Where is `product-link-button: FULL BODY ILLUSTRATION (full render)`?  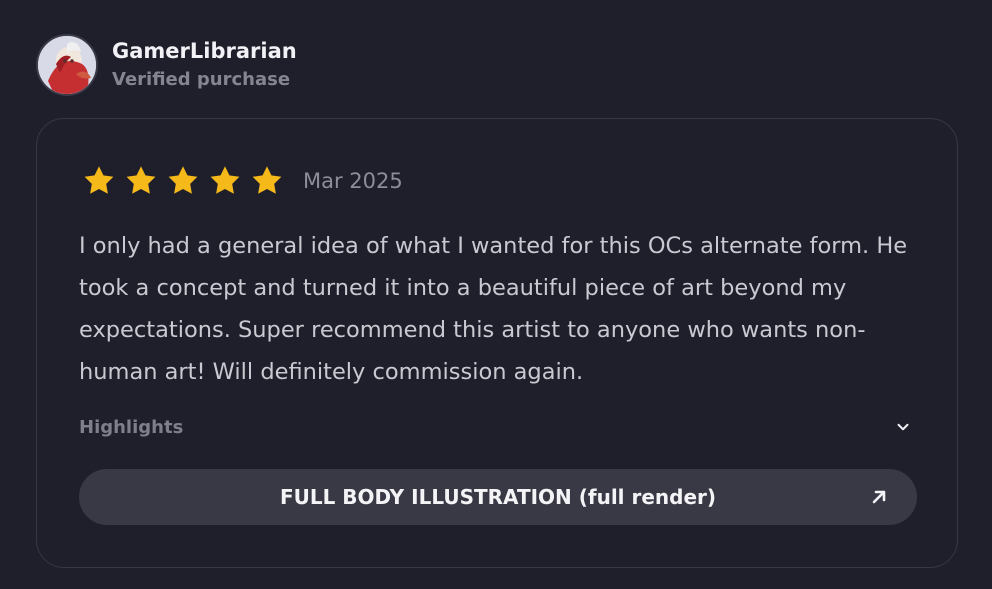 product-link-button: FULL BODY ILLUSTRATION (full render) is located at coordinates (498, 497).